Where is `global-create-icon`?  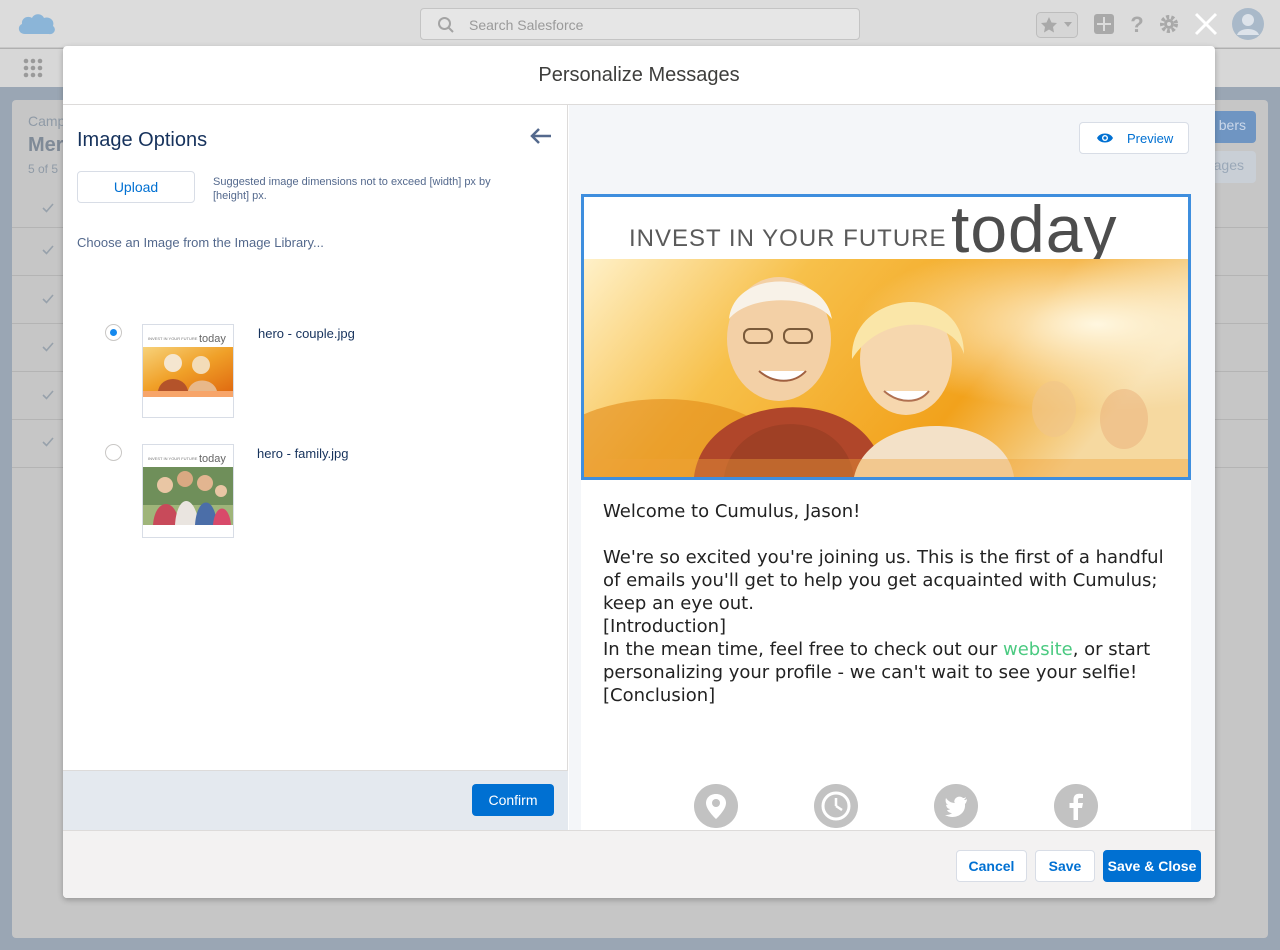 global-create-icon is located at coordinates (1104, 24).